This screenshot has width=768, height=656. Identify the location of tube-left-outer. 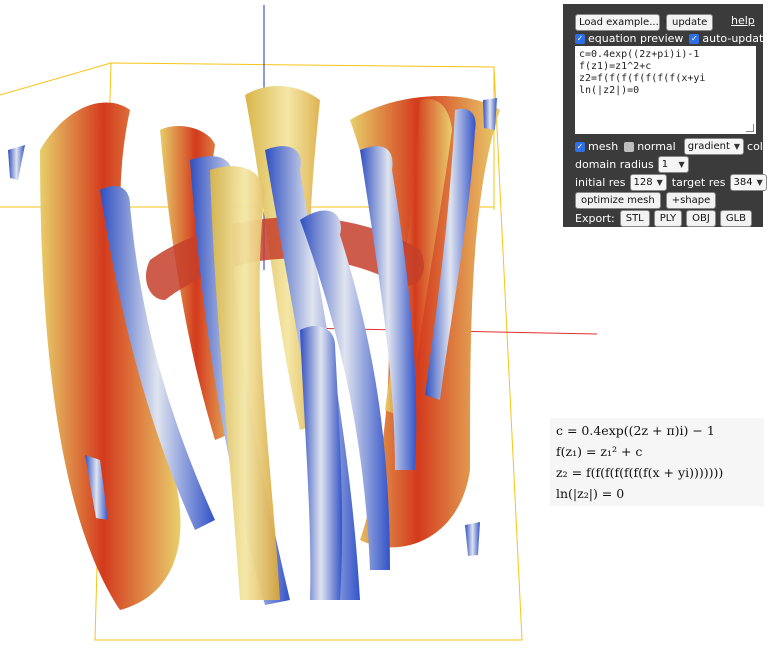
(110, 356).